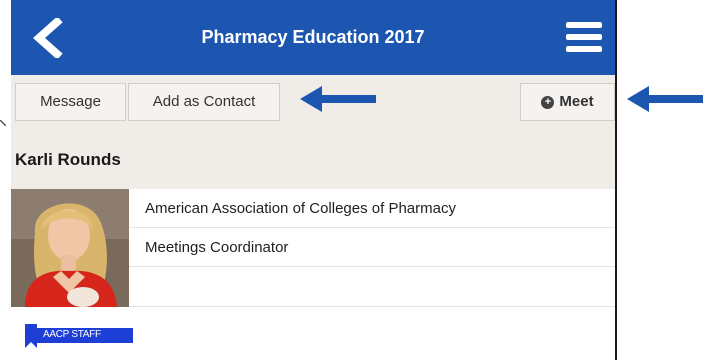 This screenshot has height=360, width=705. What do you see at coordinates (72, 334) in the screenshot?
I see `badge-label: AACP STAFF` at bounding box center [72, 334].